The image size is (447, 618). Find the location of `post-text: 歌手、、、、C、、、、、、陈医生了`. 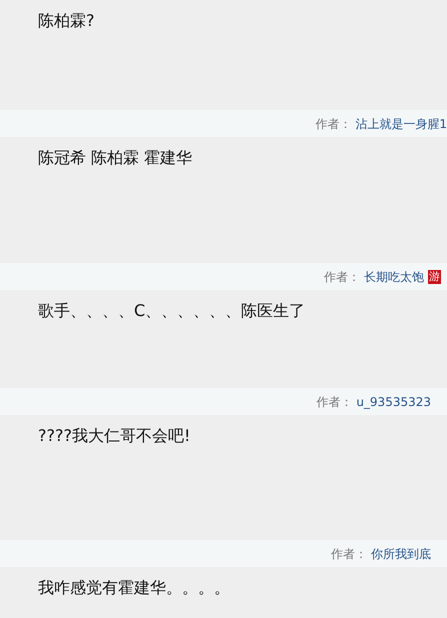

post-text: 歌手、、、、C、、、、、、陈医生了 is located at coordinates (172, 310).